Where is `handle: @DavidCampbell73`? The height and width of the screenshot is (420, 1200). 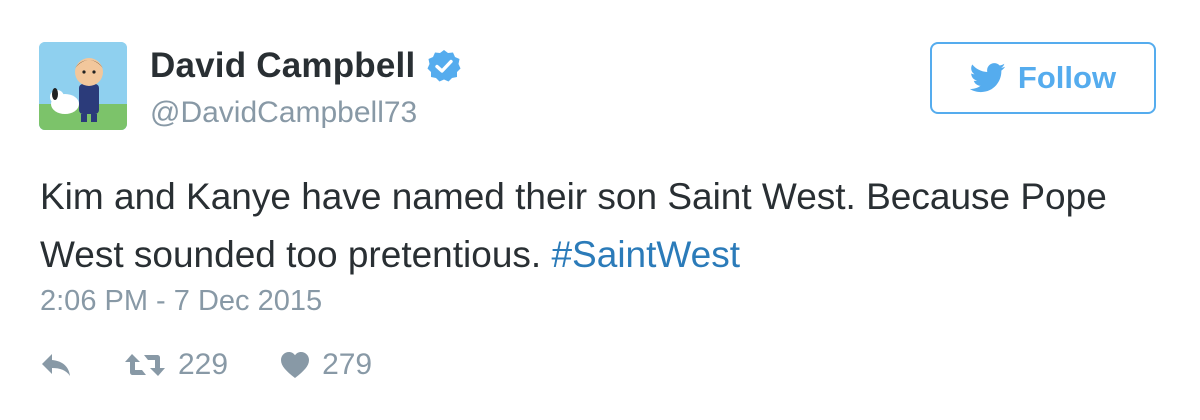
handle: @DavidCampbell73 is located at coordinates (283, 113).